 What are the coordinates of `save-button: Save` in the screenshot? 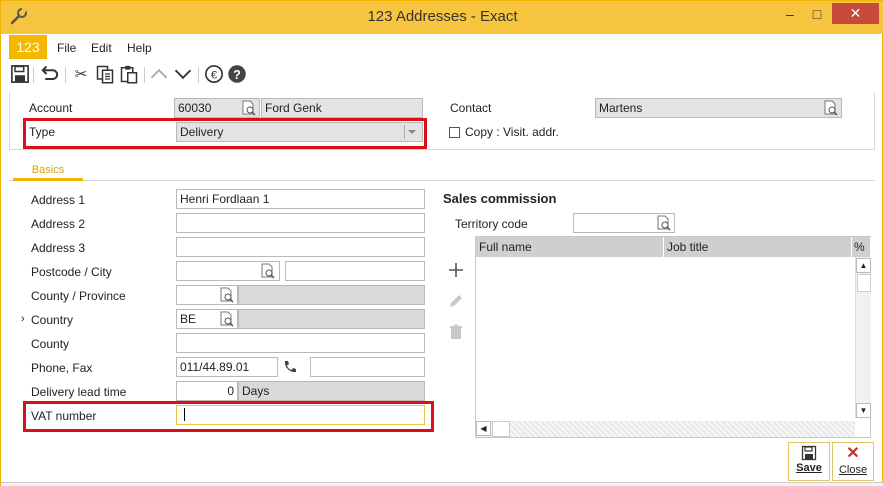 It's located at (809, 461).